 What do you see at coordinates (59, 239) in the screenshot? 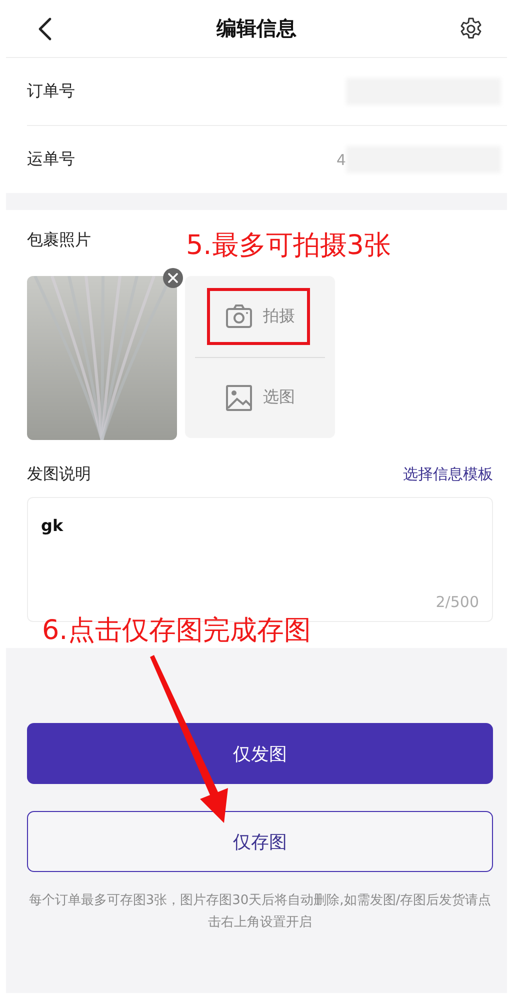
I see `section-label: 包裹照片` at bounding box center [59, 239].